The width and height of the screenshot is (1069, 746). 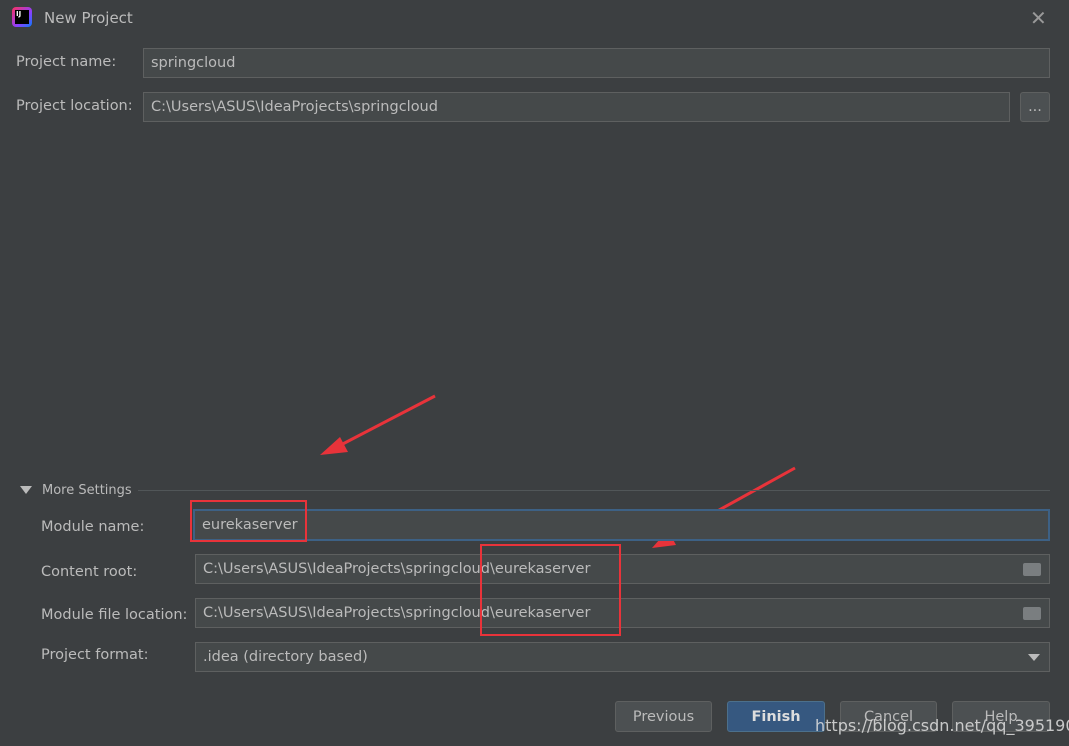 What do you see at coordinates (550, 590) in the screenshot?
I see `annotation-box-paths` at bounding box center [550, 590].